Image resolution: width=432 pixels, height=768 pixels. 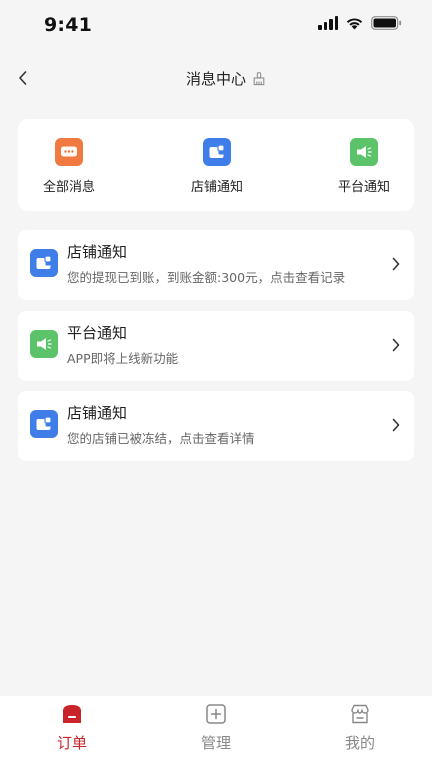 What do you see at coordinates (360, 714) in the screenshot?
I see `store-icon` at bounding box center [360, 714].